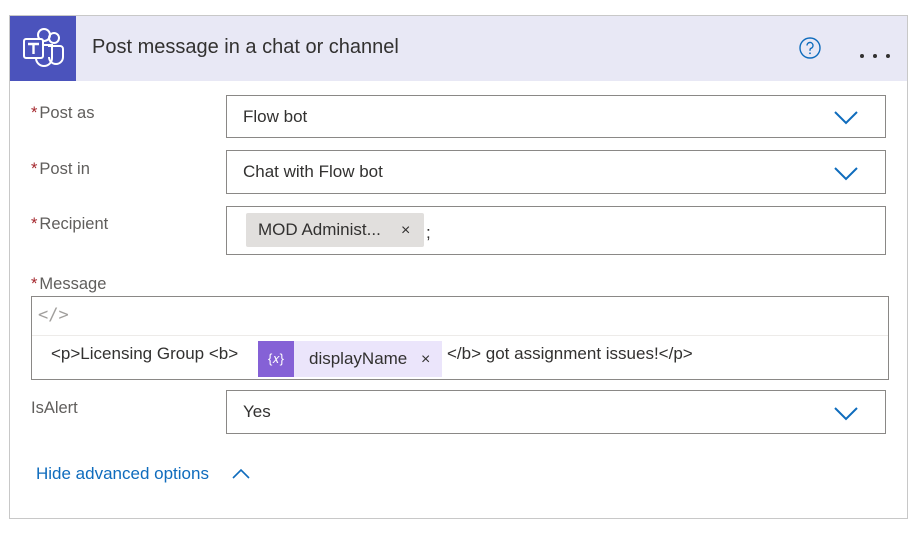 The height and width of the screenshot is (540, 918). Describe the element at coordinates (122, 474) in the screenshot. I see `hide-advanced-options-link: Hide advanced options` at that location.